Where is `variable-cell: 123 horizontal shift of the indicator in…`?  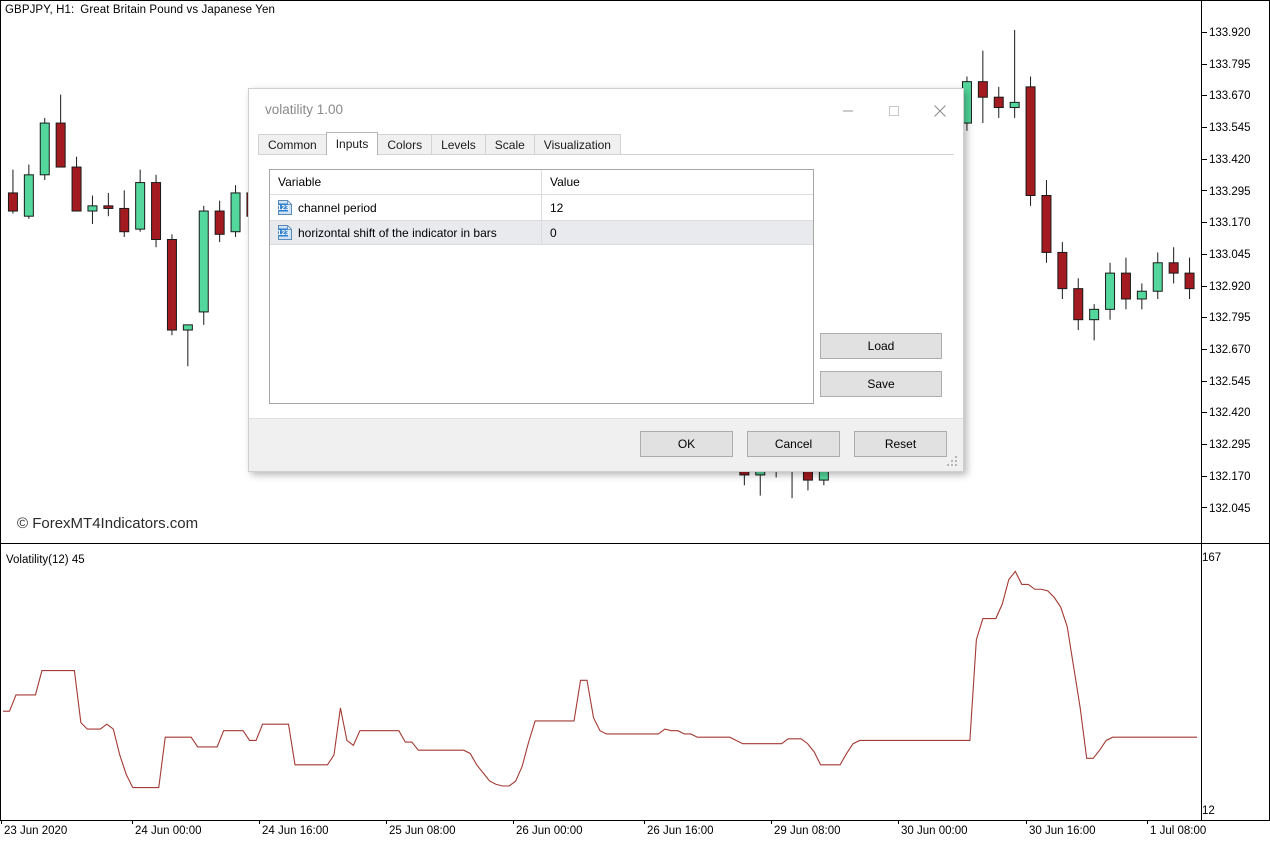
variable-cell: 123 horizontal shift of the indicator in… is located at coordinates (406, 232).